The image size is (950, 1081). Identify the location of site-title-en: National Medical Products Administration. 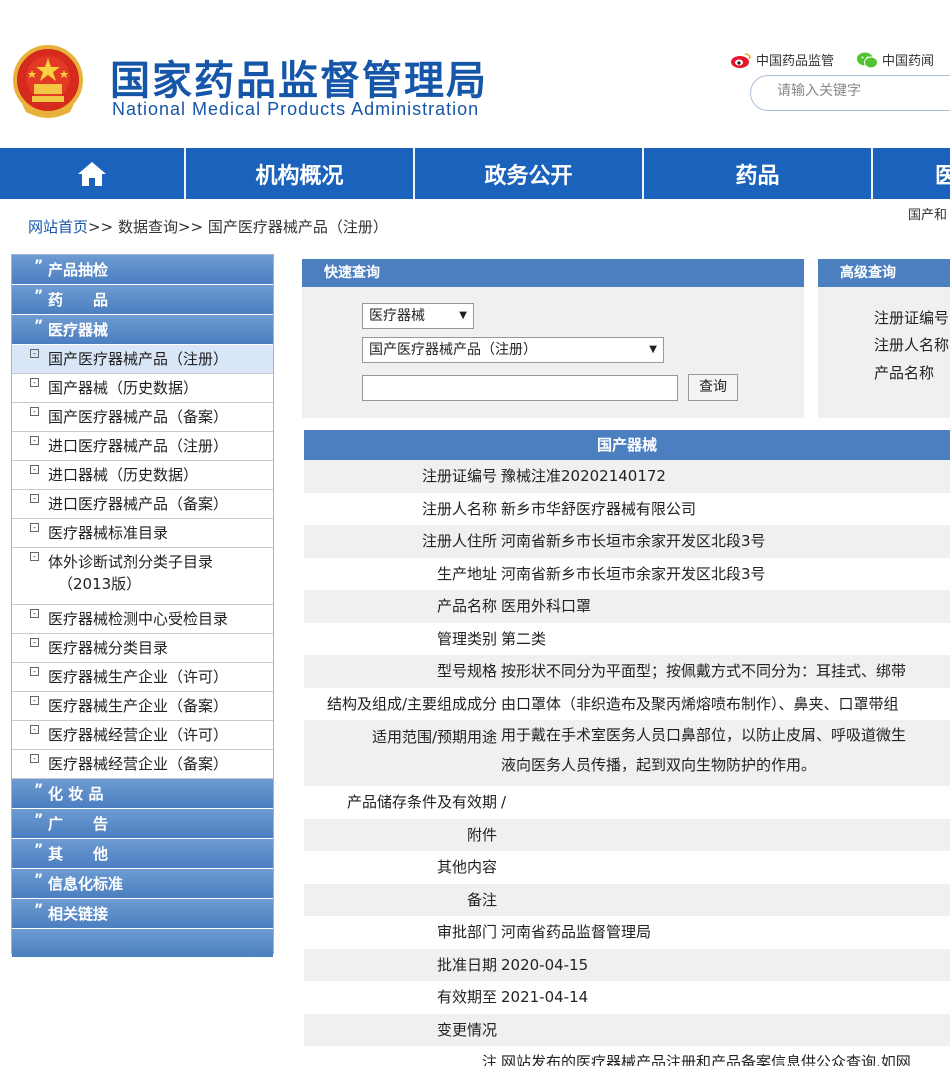
(295, 109).